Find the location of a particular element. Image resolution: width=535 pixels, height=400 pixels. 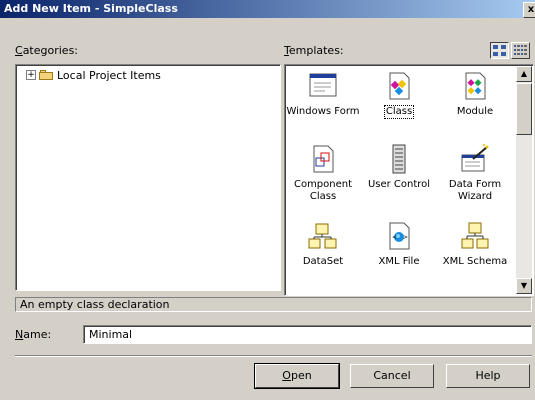

template-label: Component Class is located at coordinates (323, 190).